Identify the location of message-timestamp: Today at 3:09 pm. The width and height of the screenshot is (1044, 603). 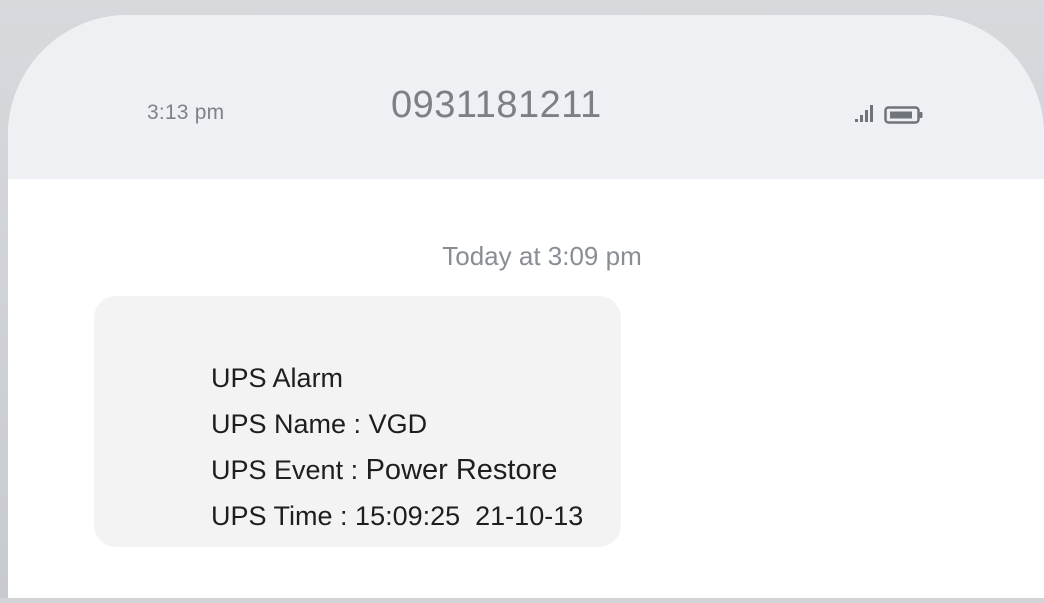
(542, 256).